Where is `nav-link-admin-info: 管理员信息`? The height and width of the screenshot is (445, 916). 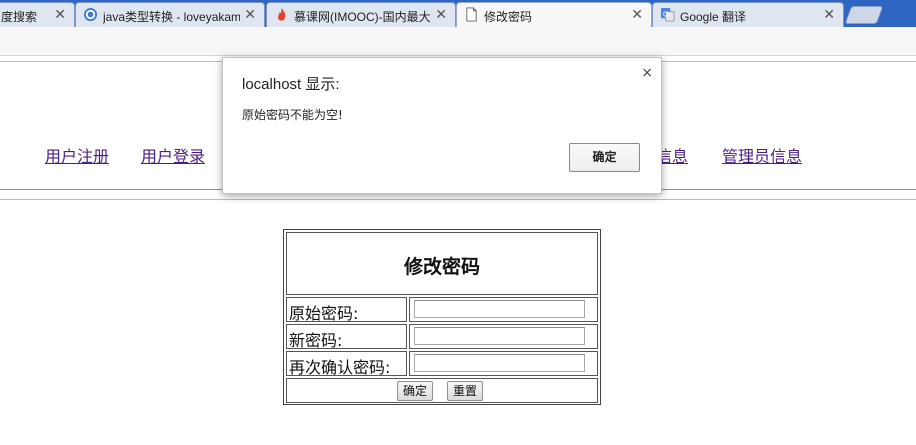
nav-link-admin-info: 管理员信息 is located at coordinates (762, 155).